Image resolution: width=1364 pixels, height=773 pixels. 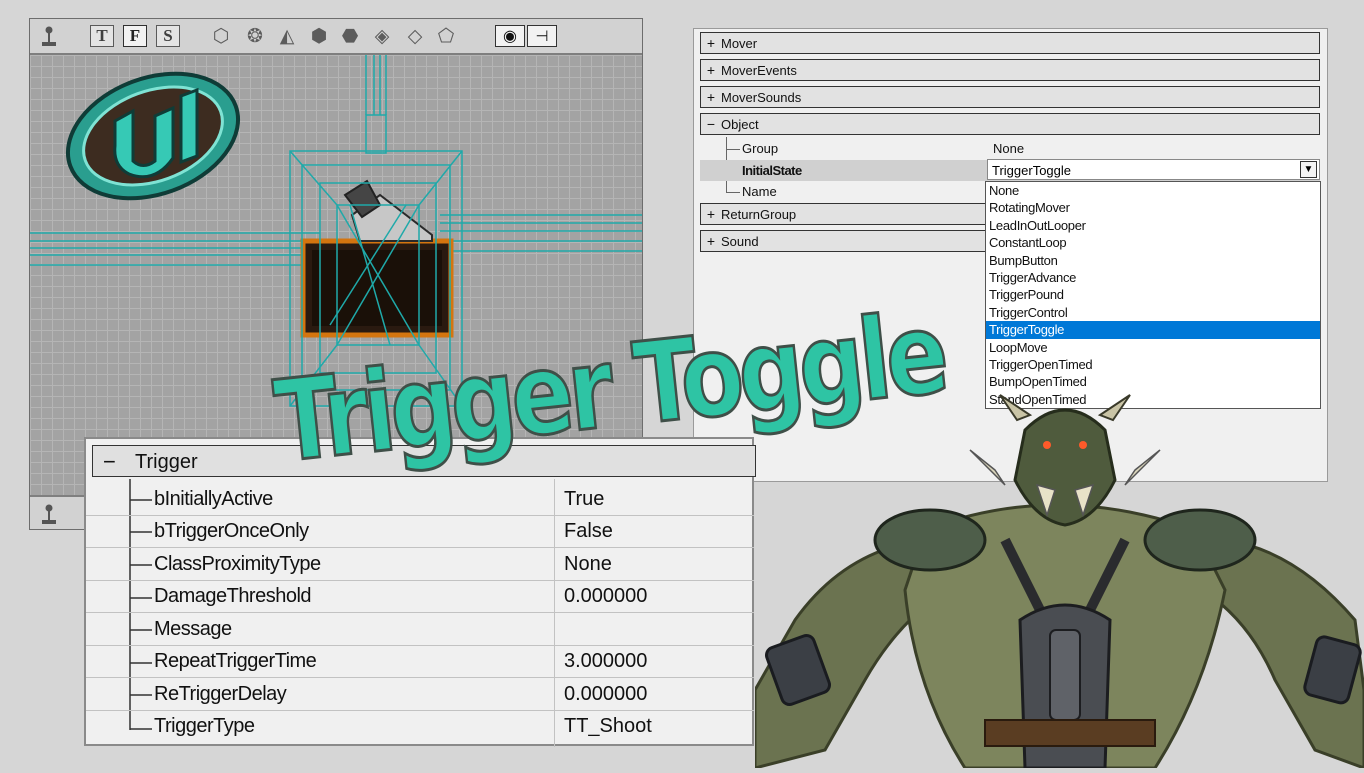 What do you see at coordinates (584, 499) in the screenshot?
I see `property-value: True` at bounding box center [584, 499].